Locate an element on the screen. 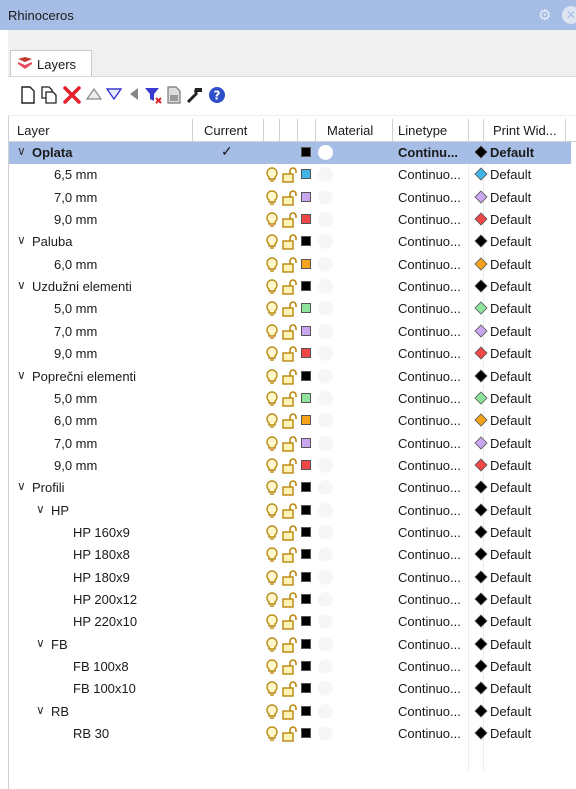 The height and width of the screenshot is (789, 576). column-header-layer: Layer is located at coordinates (33, 130).